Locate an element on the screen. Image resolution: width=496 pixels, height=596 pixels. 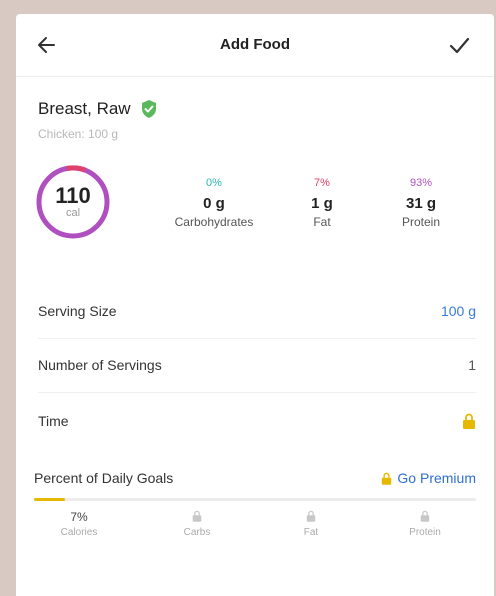
goal-calories: 7% Calories is located at coordinates (79, 524).